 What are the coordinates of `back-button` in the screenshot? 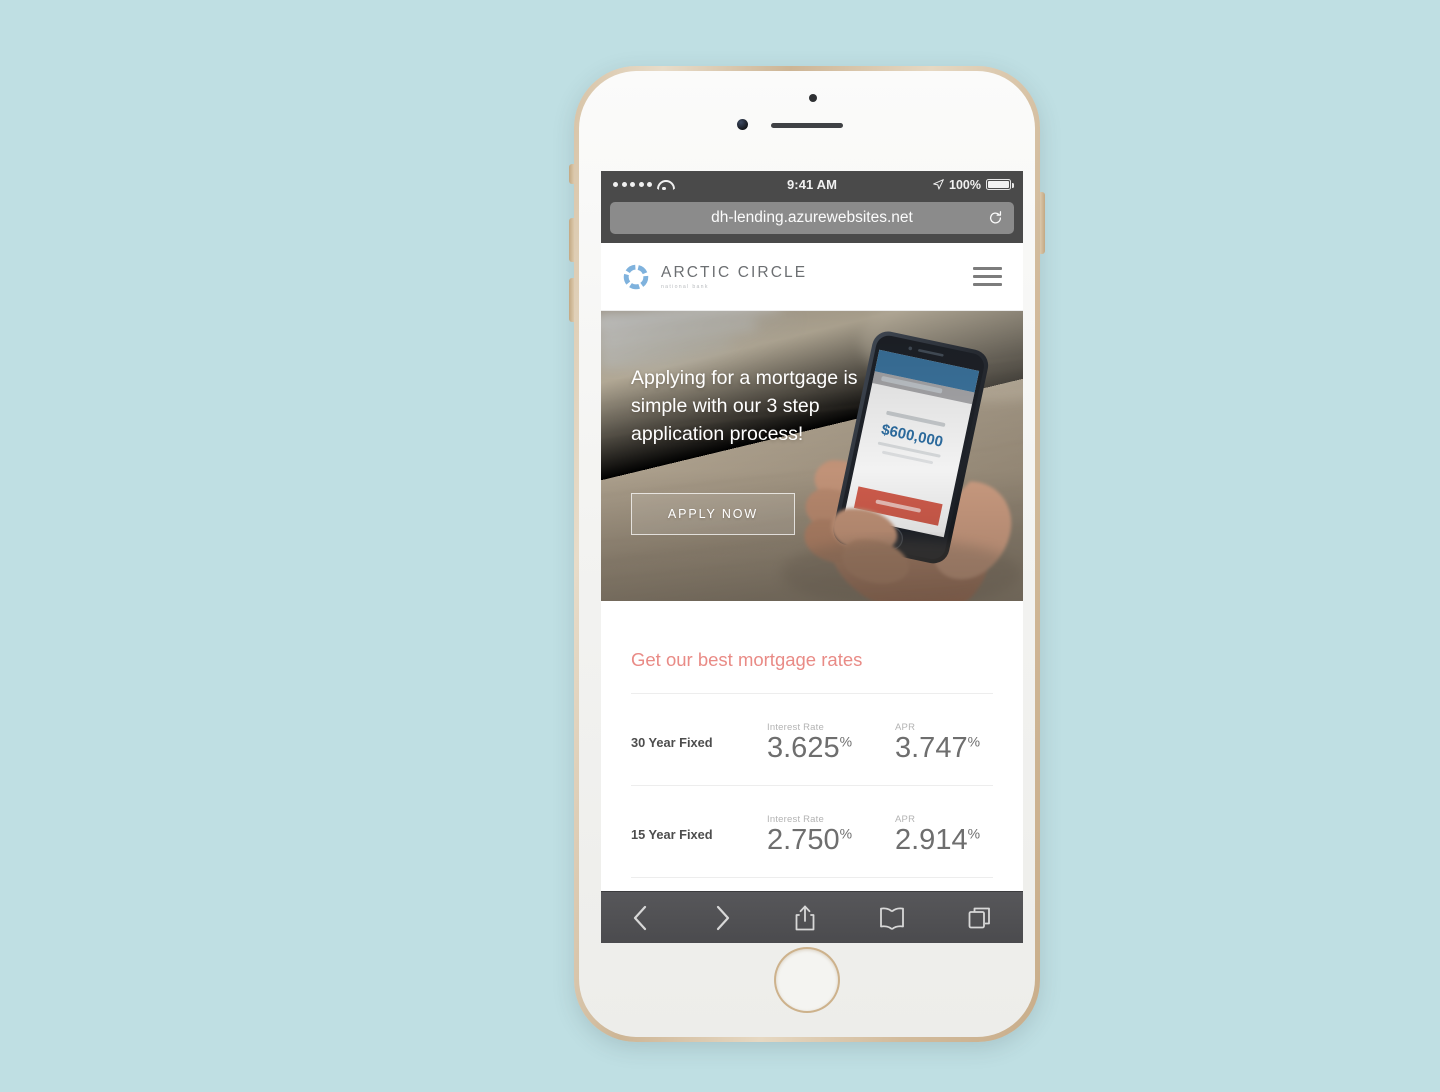 It's located at (641, 918).